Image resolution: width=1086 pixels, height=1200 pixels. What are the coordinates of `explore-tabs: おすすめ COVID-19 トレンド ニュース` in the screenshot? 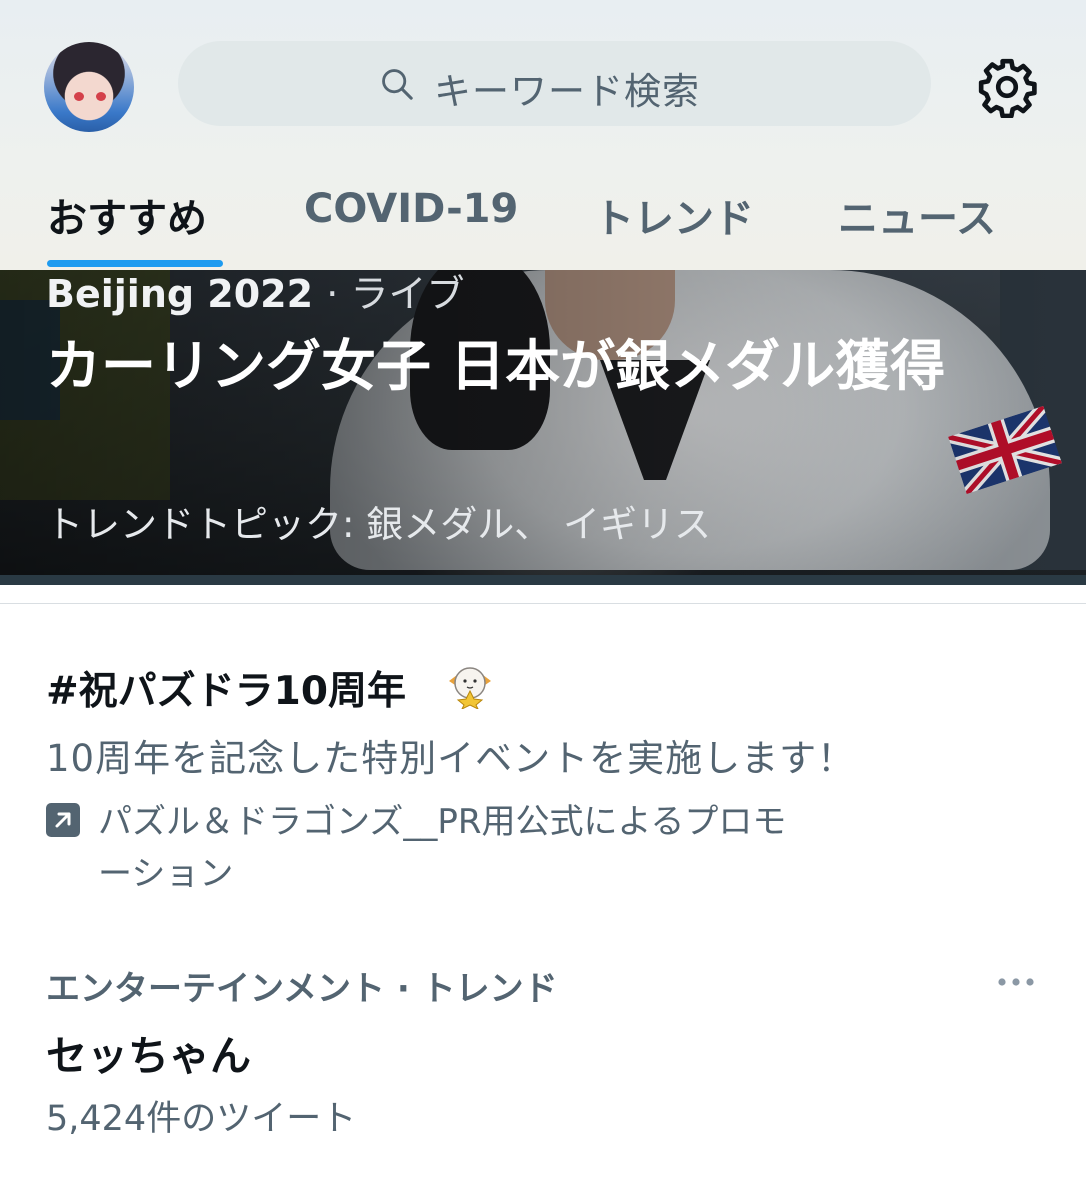 It's located at (543, 225).